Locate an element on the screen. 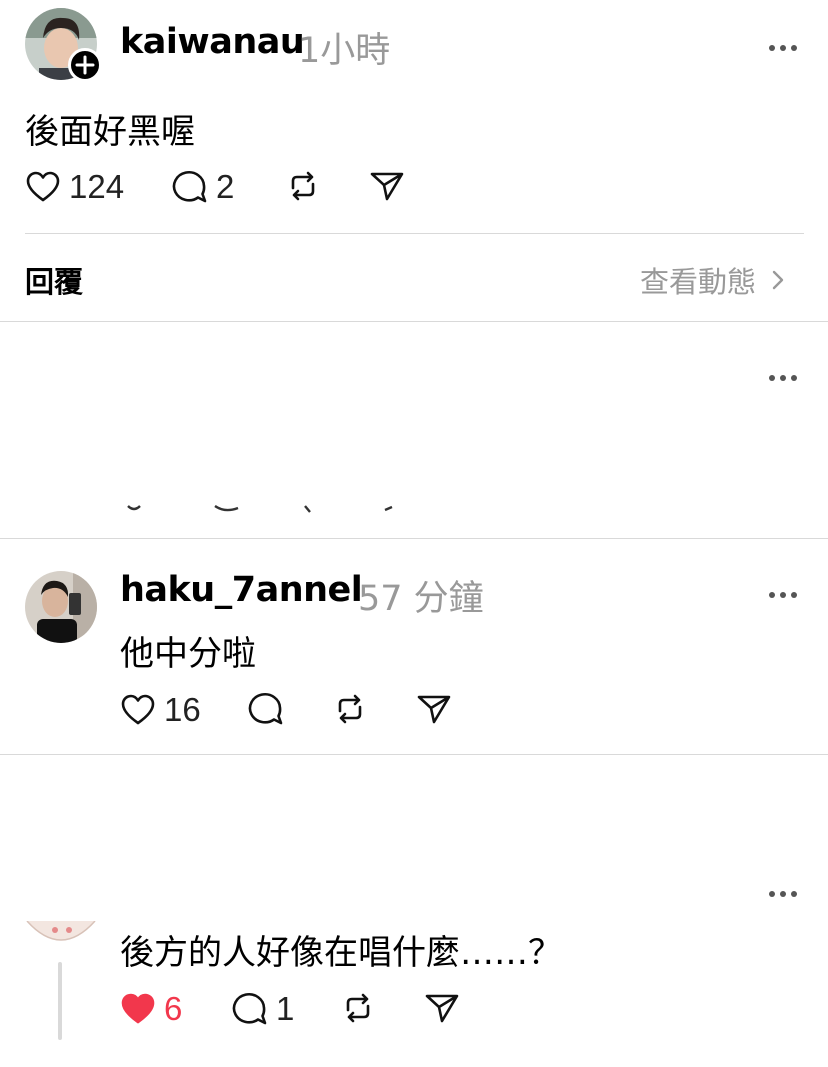 The height and width of the screenshot is (1067, 828). like-button: 124 is located at coordinates (74, 187).